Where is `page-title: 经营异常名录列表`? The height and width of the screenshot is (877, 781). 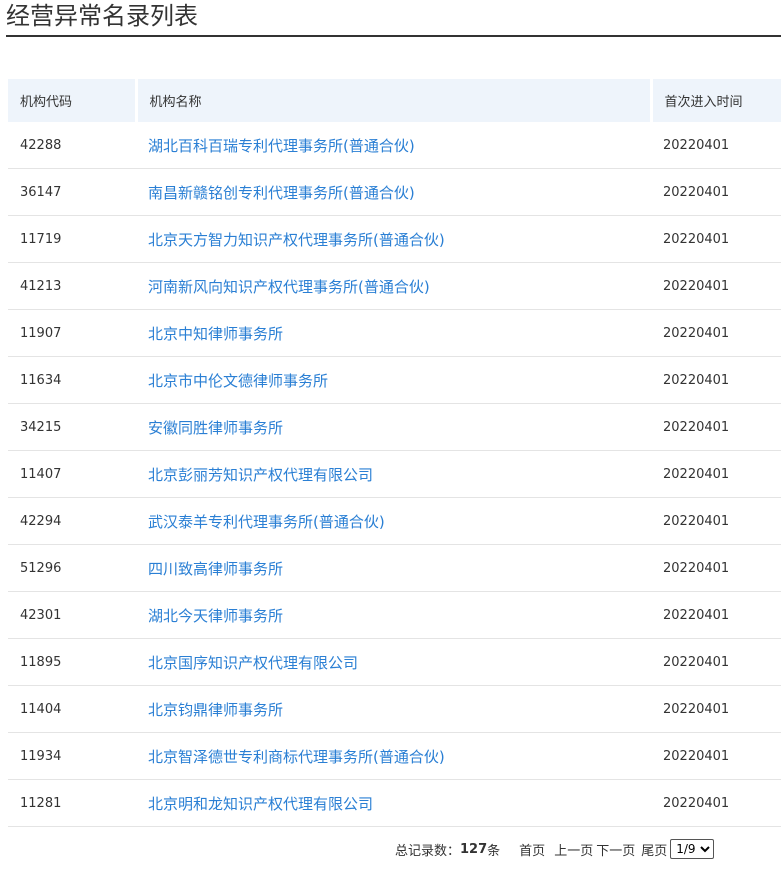 page-title: 经营异常名录列表 is located at coordinates (102, 16).